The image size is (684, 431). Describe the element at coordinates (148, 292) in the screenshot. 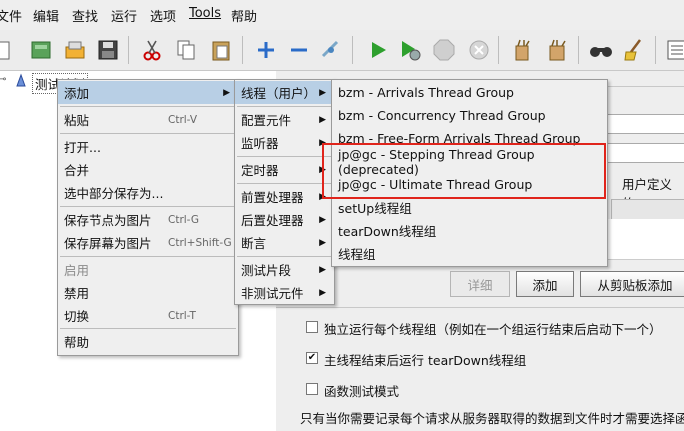

I see `menu-disable: 禁用` at that location.